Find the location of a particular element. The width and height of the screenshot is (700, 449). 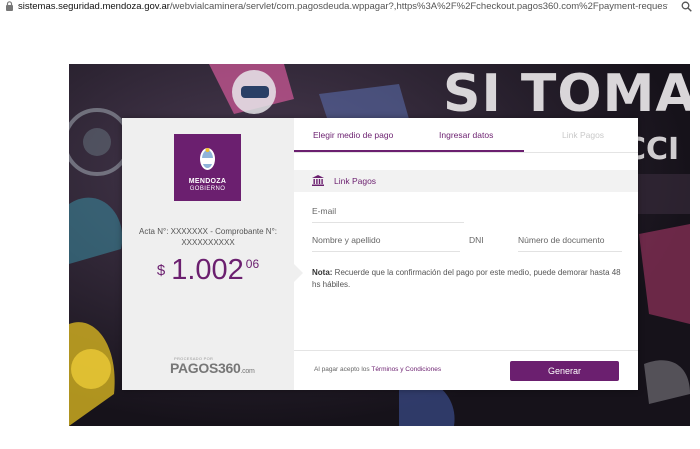

background-headline: SI TOMA is located at coordinates (566, 94).